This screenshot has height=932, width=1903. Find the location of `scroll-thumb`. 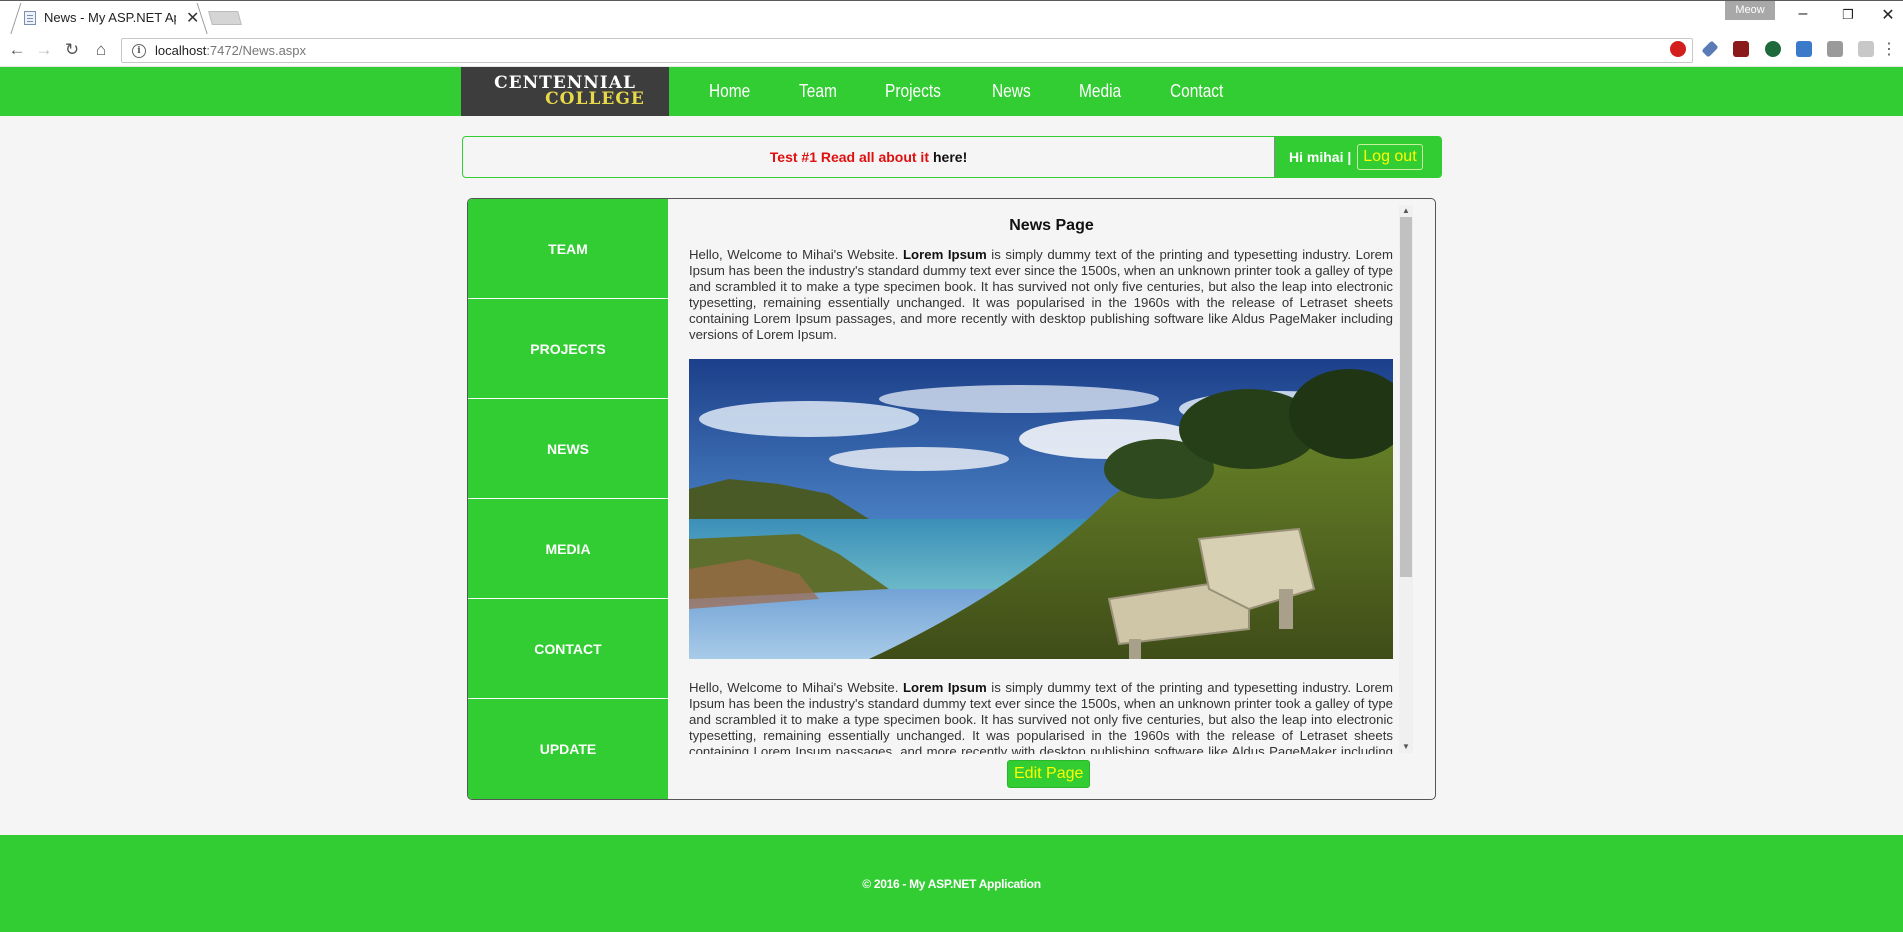

scroll-thumb is located at coordinates (1406, 397).